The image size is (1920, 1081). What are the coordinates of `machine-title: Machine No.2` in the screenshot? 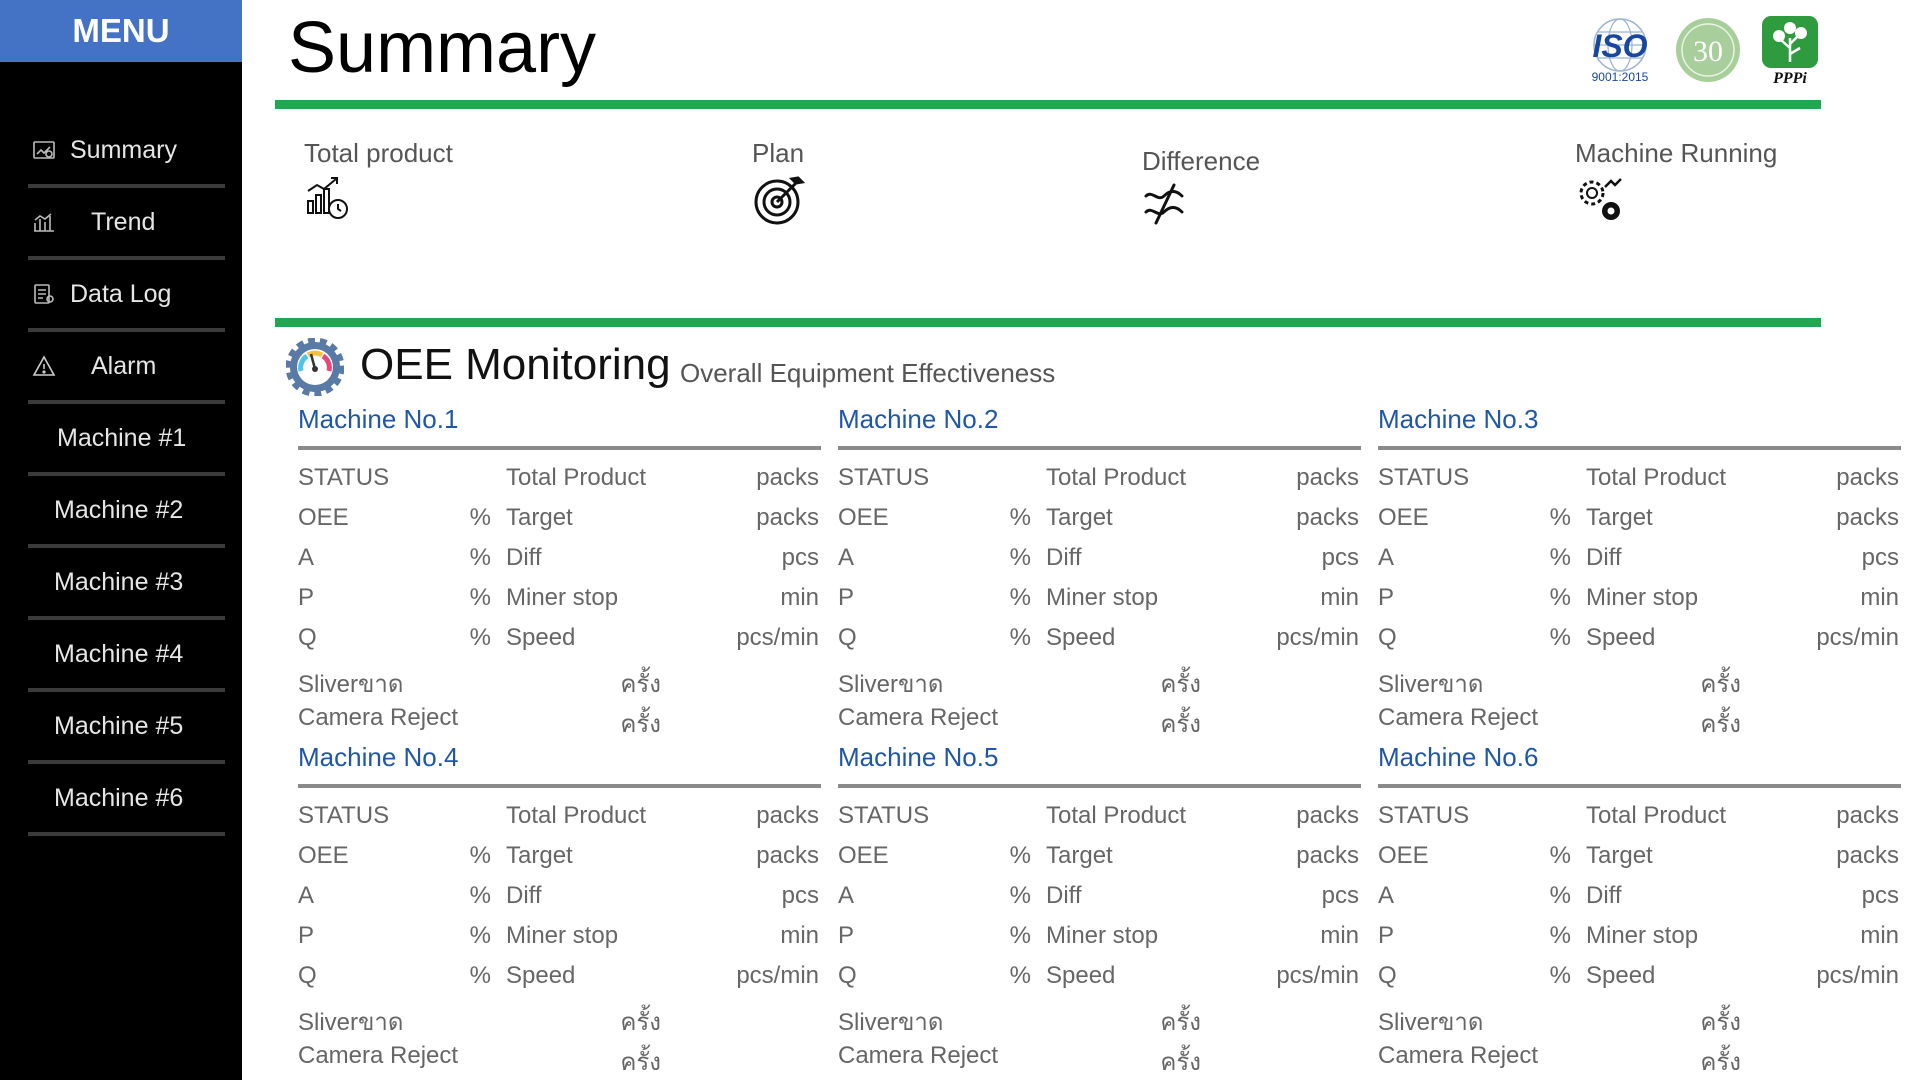 It's located at (918, 419).